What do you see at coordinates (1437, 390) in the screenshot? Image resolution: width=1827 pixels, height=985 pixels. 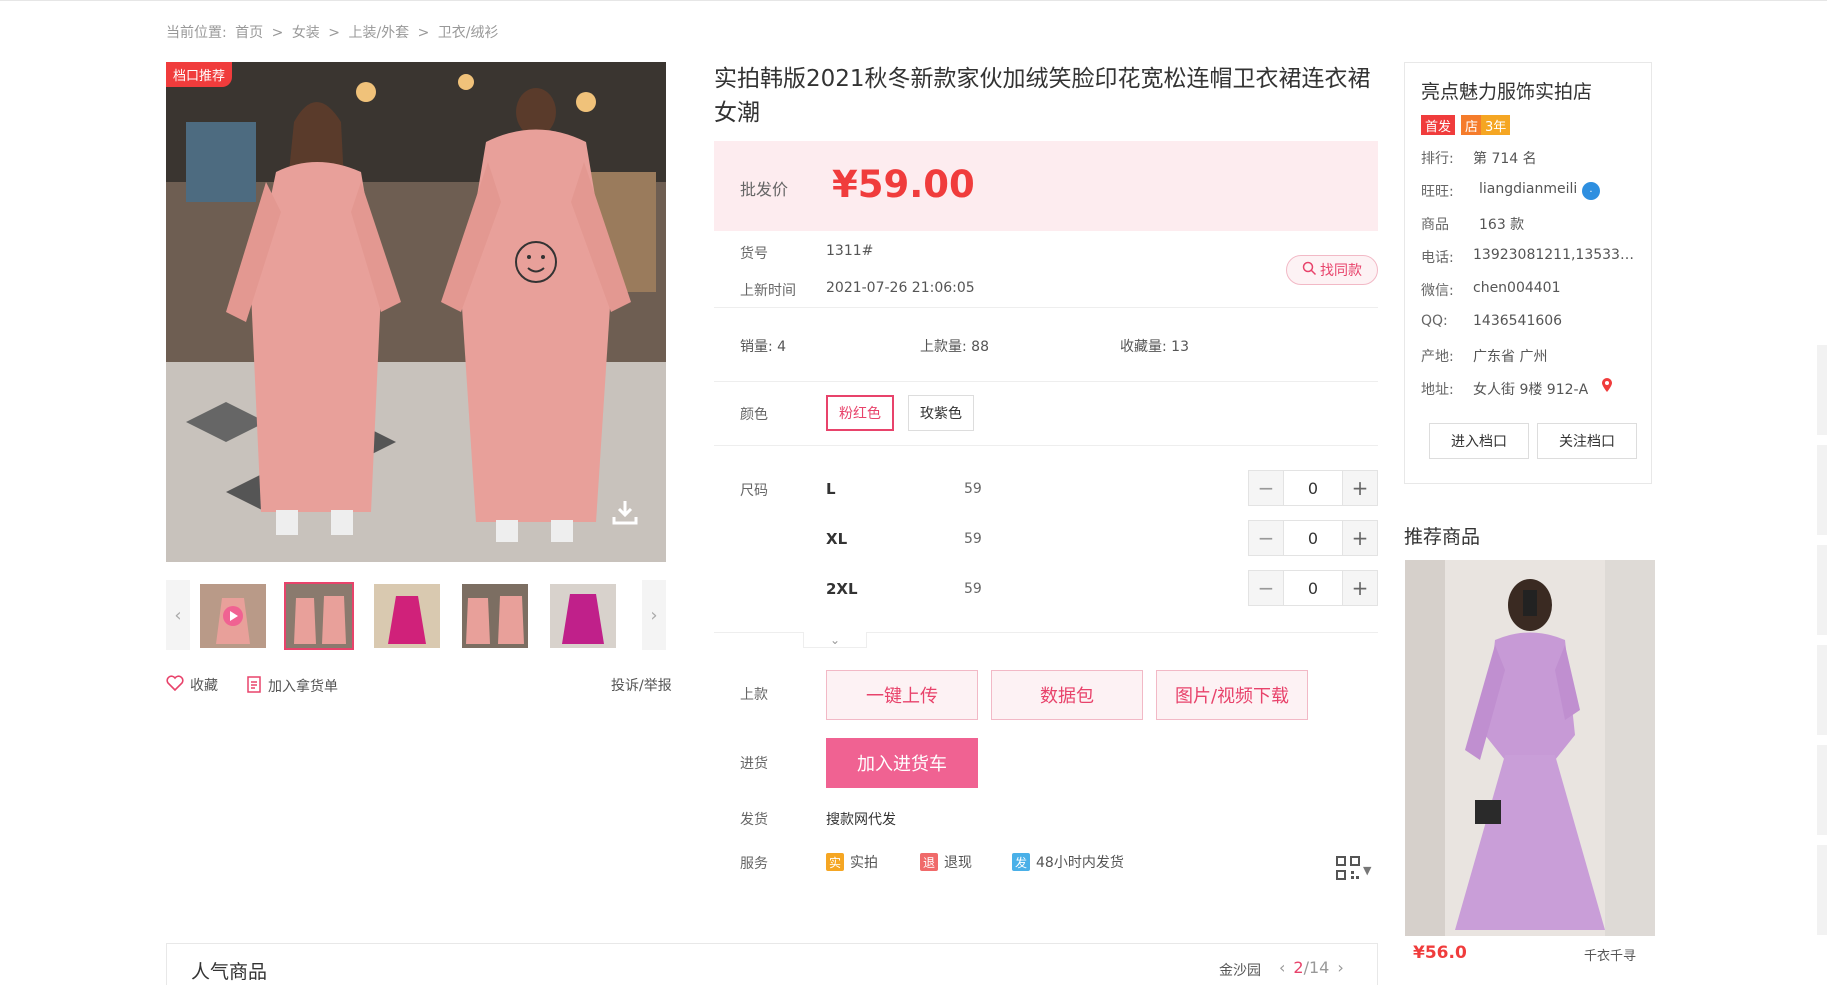 I see `address-label: 地址:` at bounding box center [1437, 390].